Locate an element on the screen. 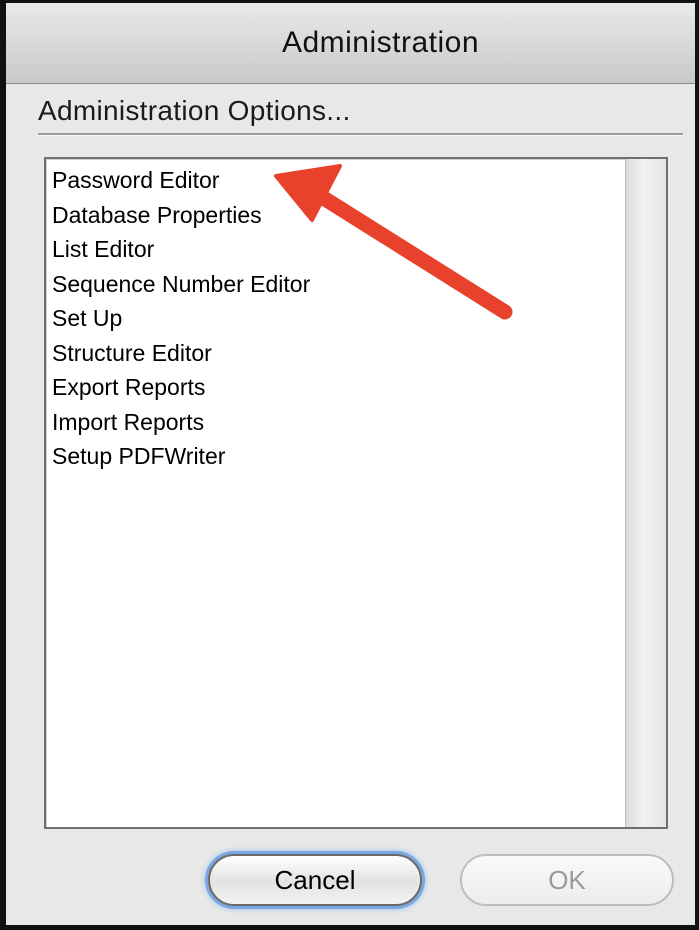  list-item-structure-editor: Structure Editor is located at coordinates (334, 353).